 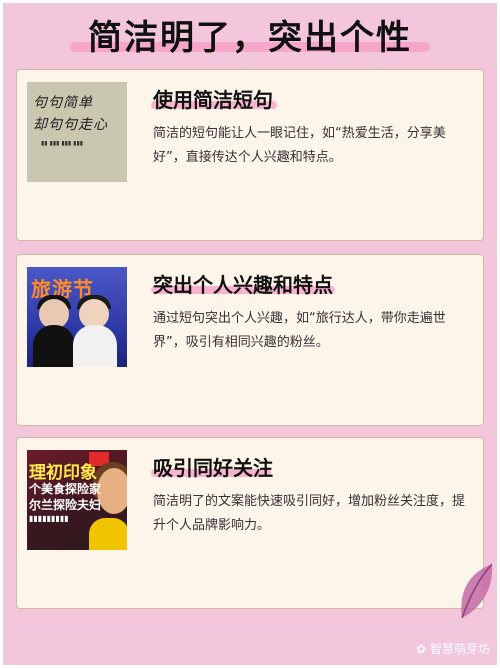 What do you see at coordinates (65, 505) in the screenshot?
I see `thumb-text-line-3: 尔兰探险夫妇` at bounding box center [65, 505].